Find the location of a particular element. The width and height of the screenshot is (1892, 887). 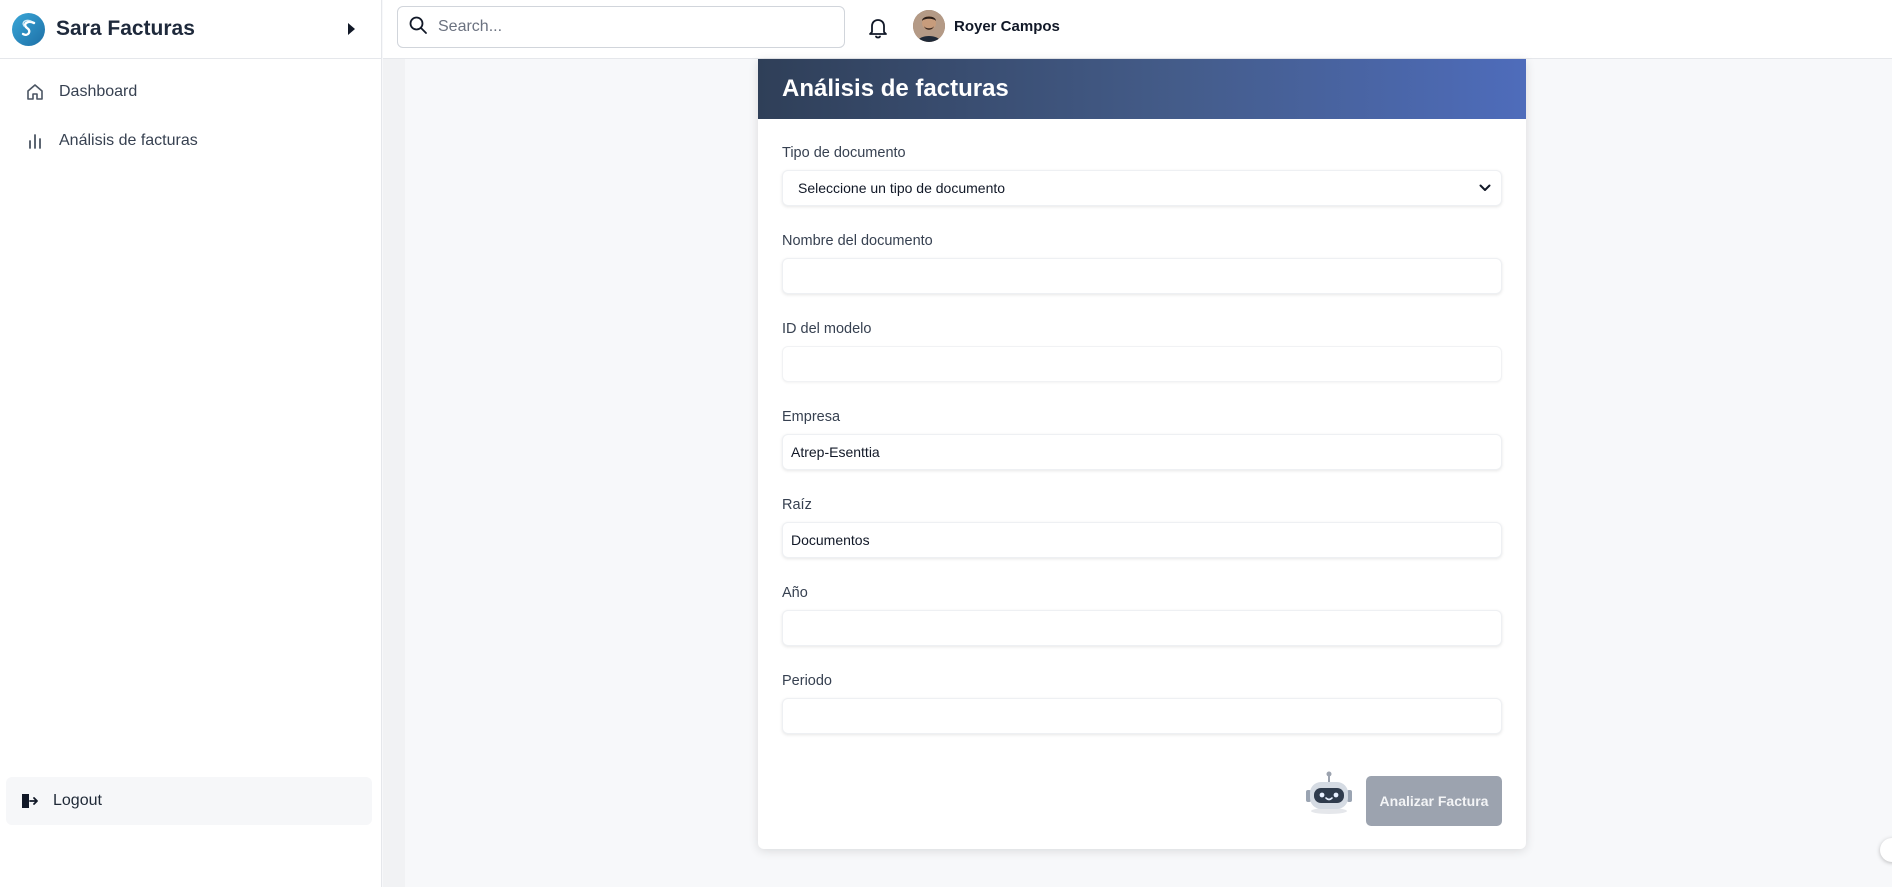

nombre-documento-input is located at coordinates (1142, 276).